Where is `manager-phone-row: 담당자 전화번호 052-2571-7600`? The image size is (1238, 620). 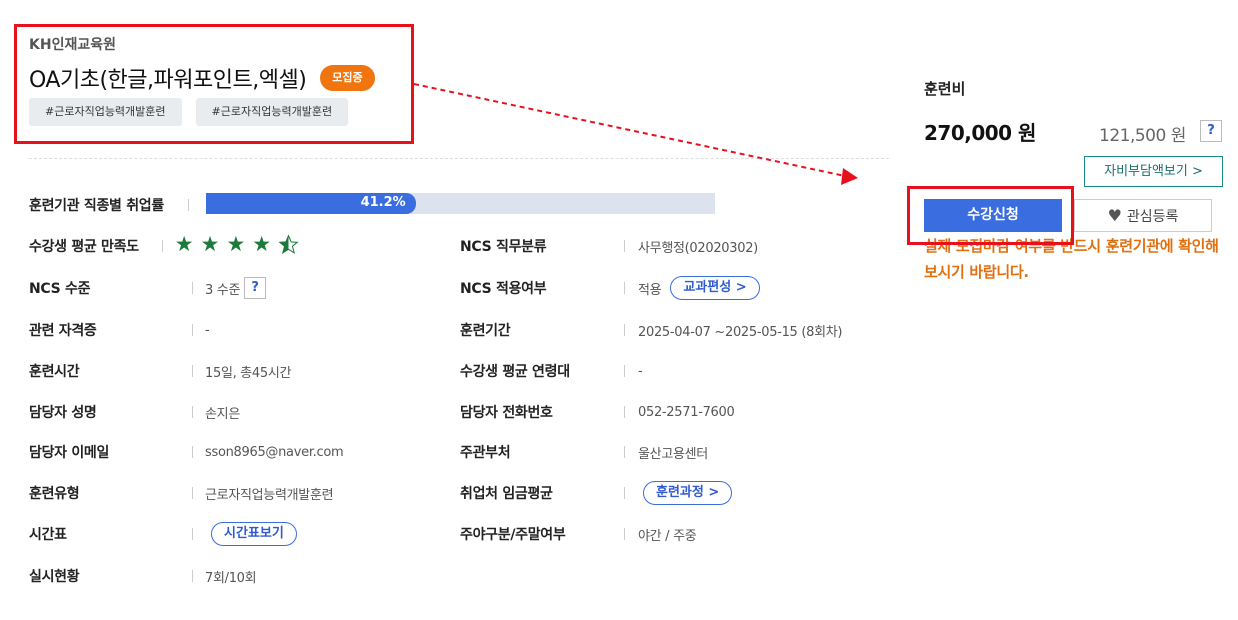 manager-phone-row: 담당자 전화번호 052-2571-7600 is located at coordinates (597, 412).